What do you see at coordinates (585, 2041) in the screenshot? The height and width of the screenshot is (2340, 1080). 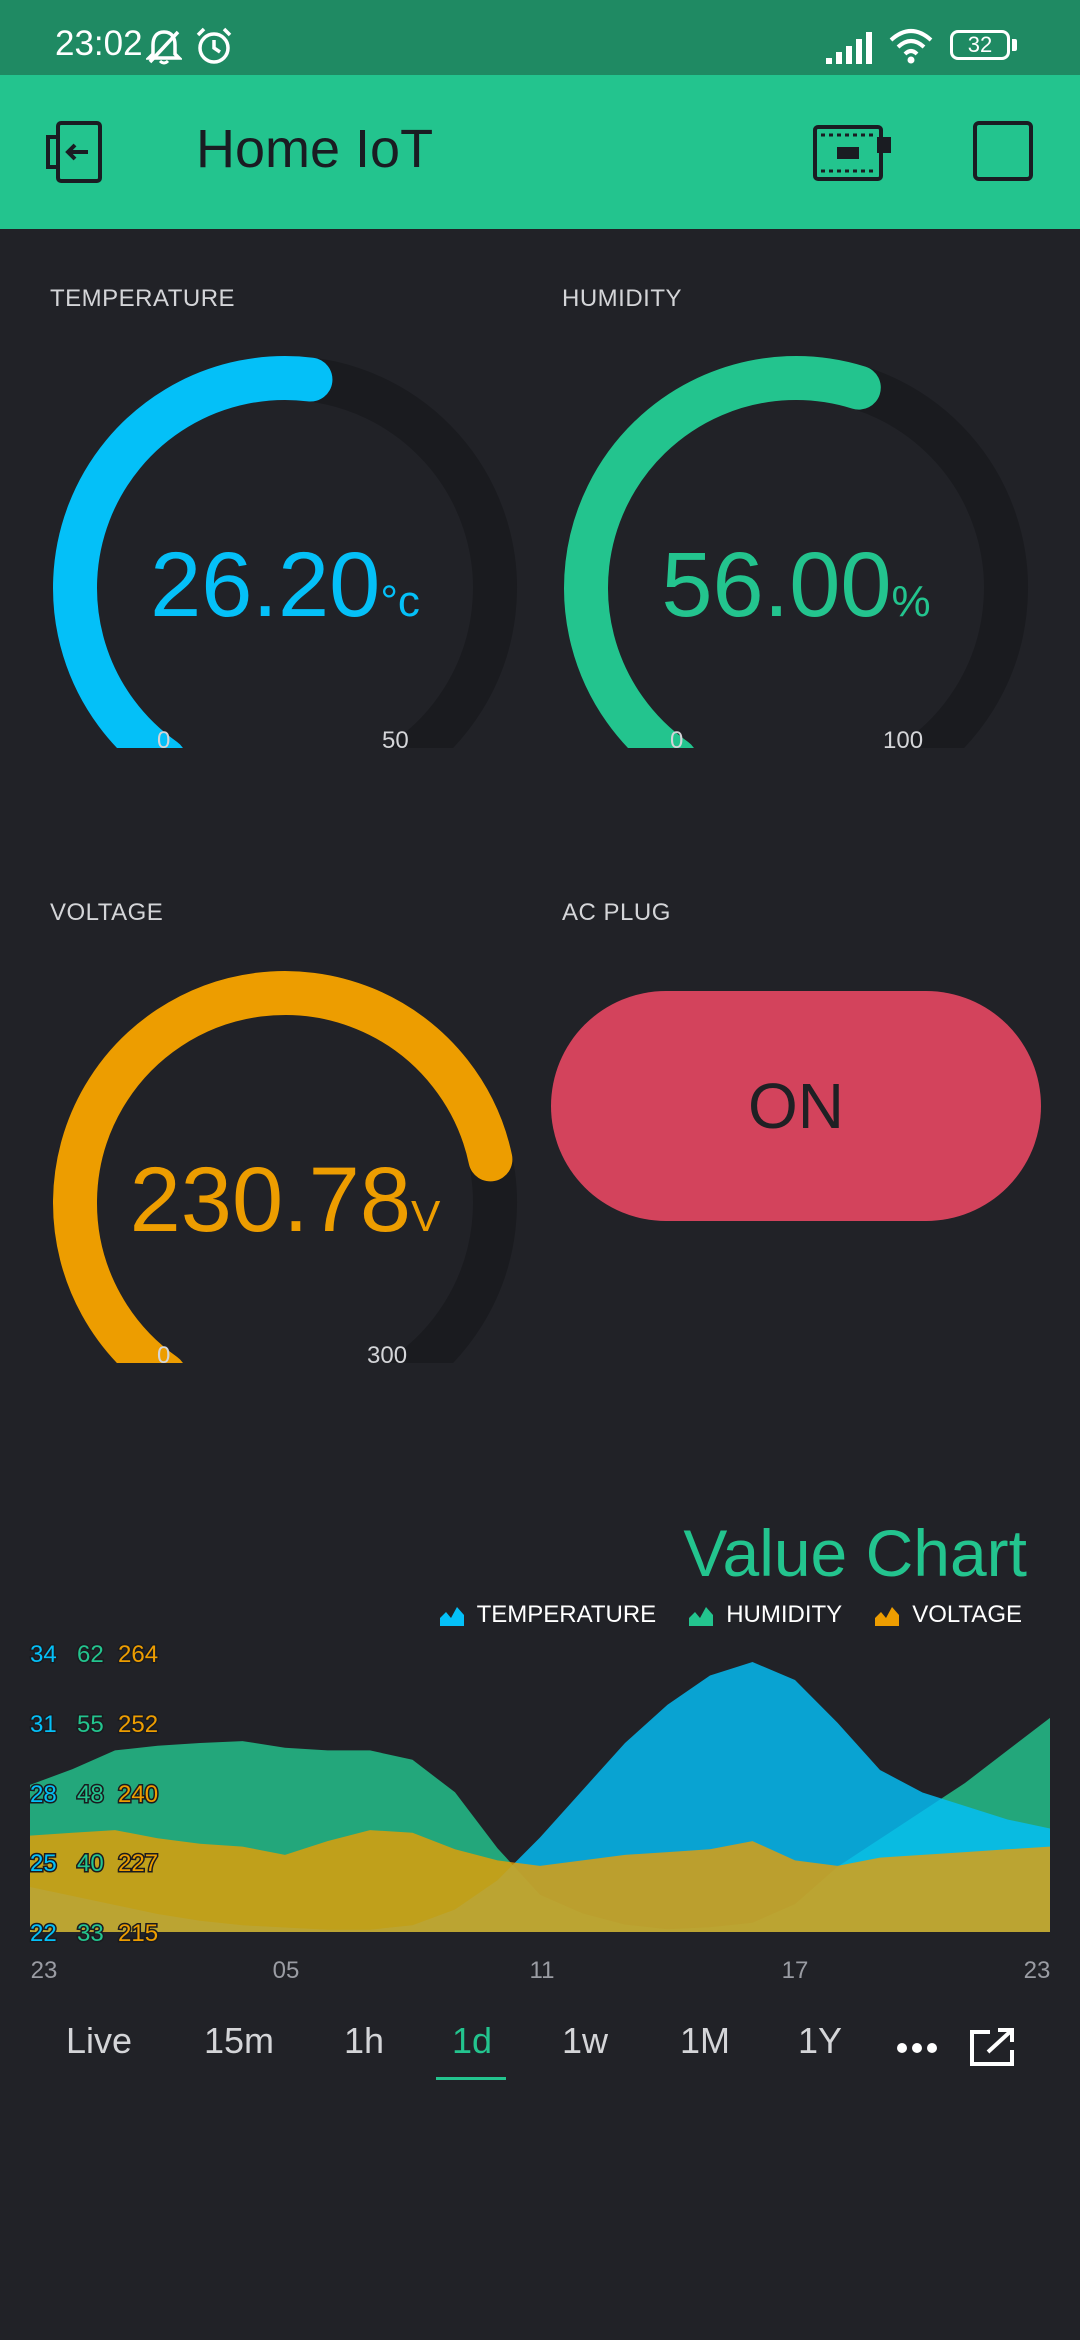 I see `tab-1w: 1w` at bounding box center [585, 2041].